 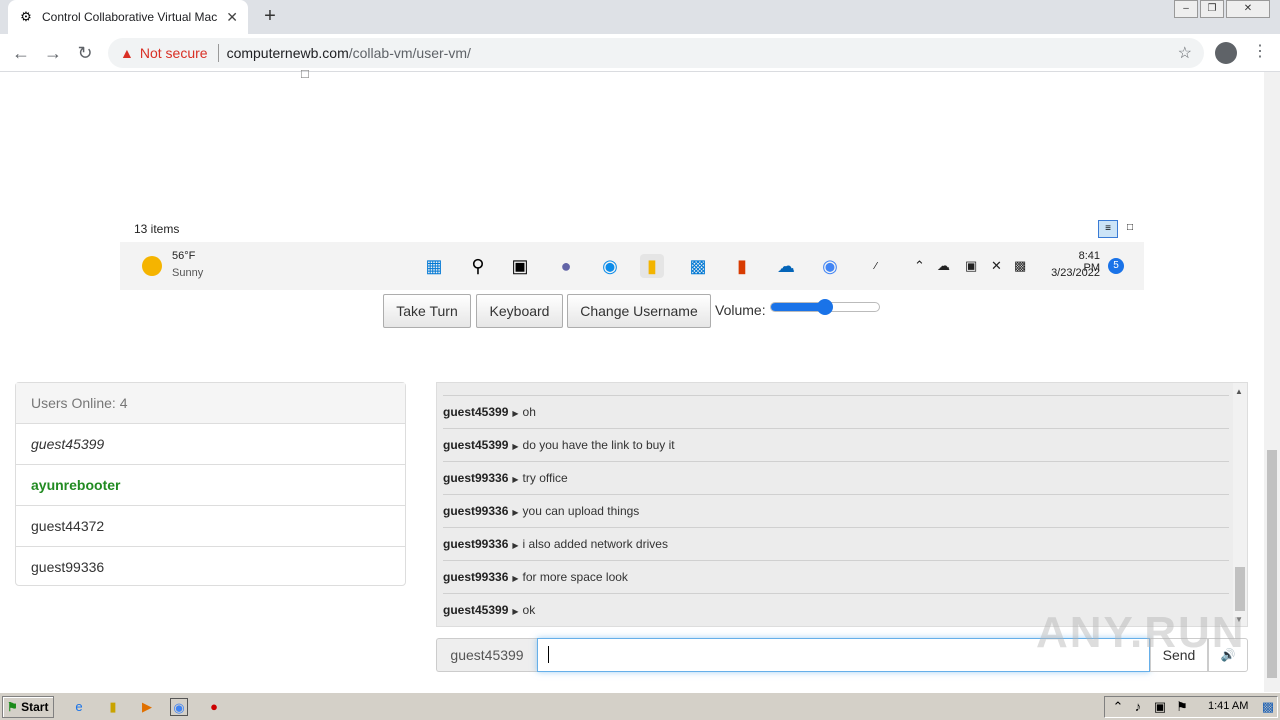 I want to click on tiles-view-icon: □, so click(x=1130, y=229).